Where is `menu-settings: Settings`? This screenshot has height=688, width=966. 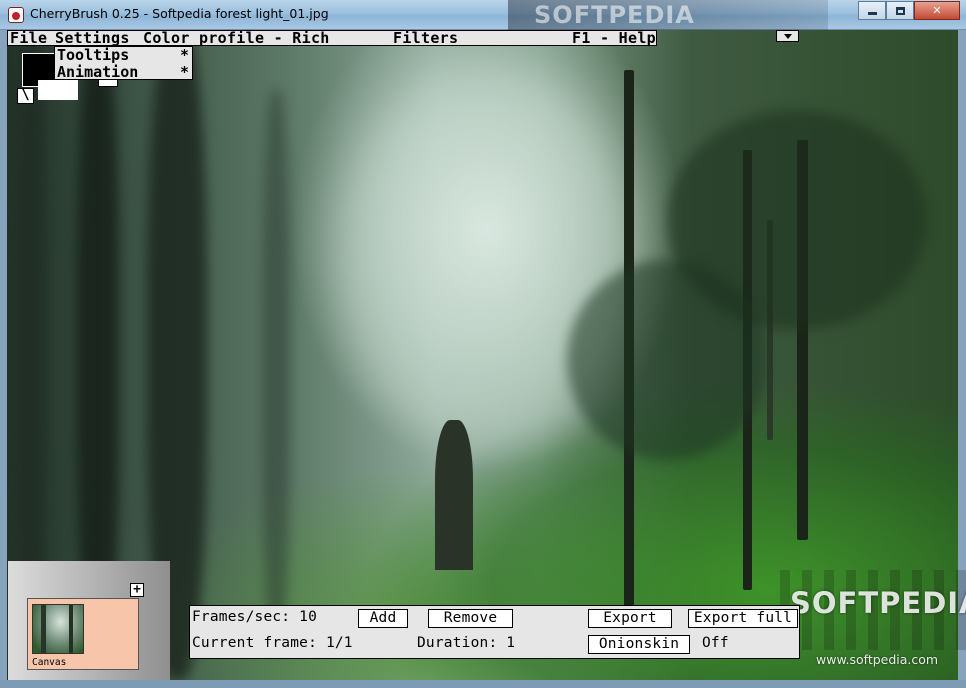 menu-settings: Settings is located at coordinates (92, 38).